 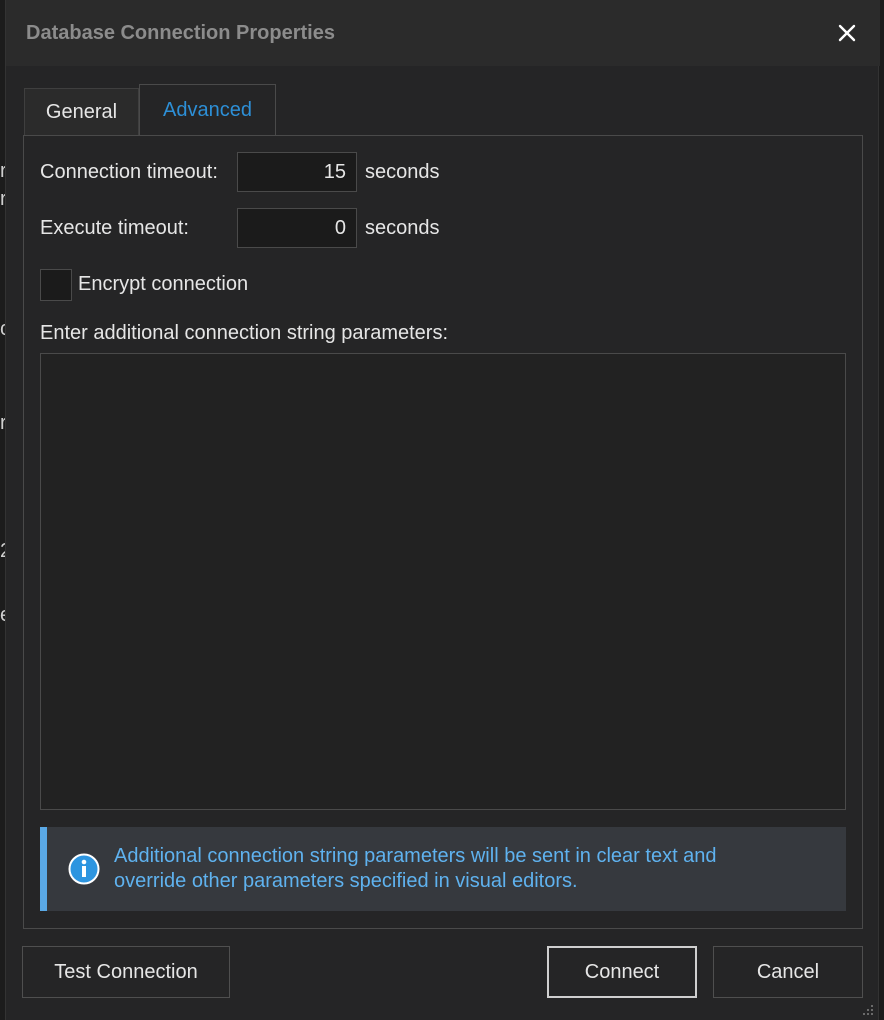 I want to click on cancel-button: Cancel, so click(x=788, y=972).